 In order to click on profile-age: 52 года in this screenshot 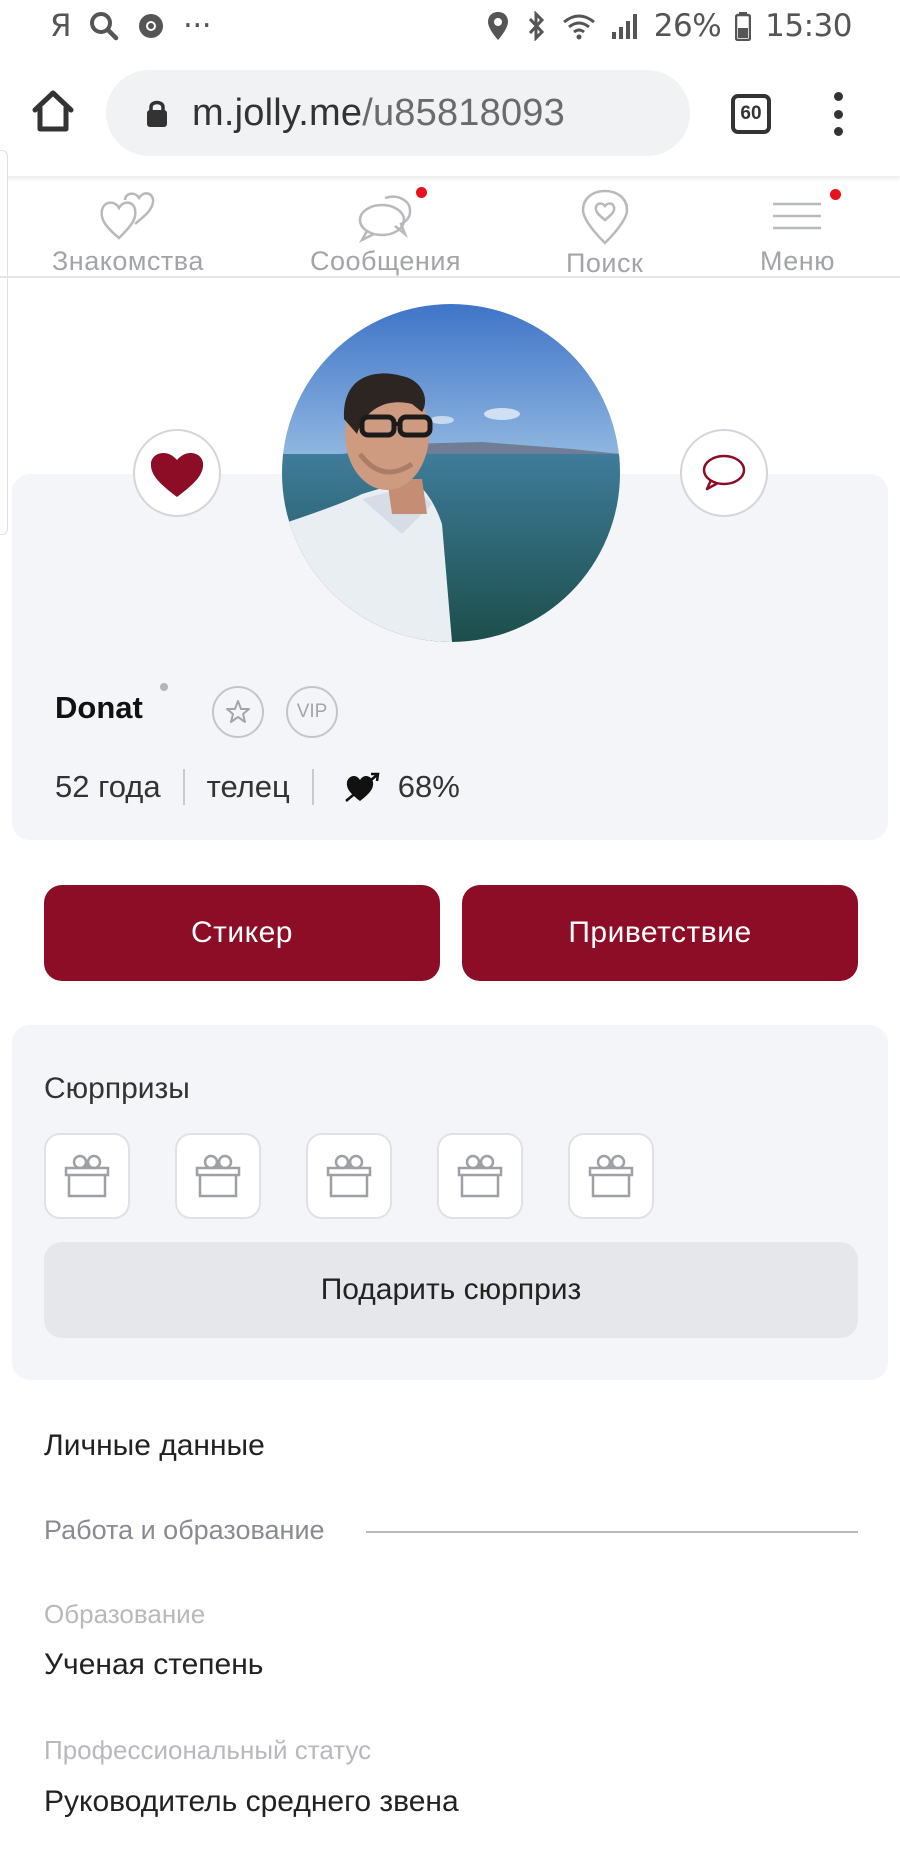, I will do `click(108, 786)`.